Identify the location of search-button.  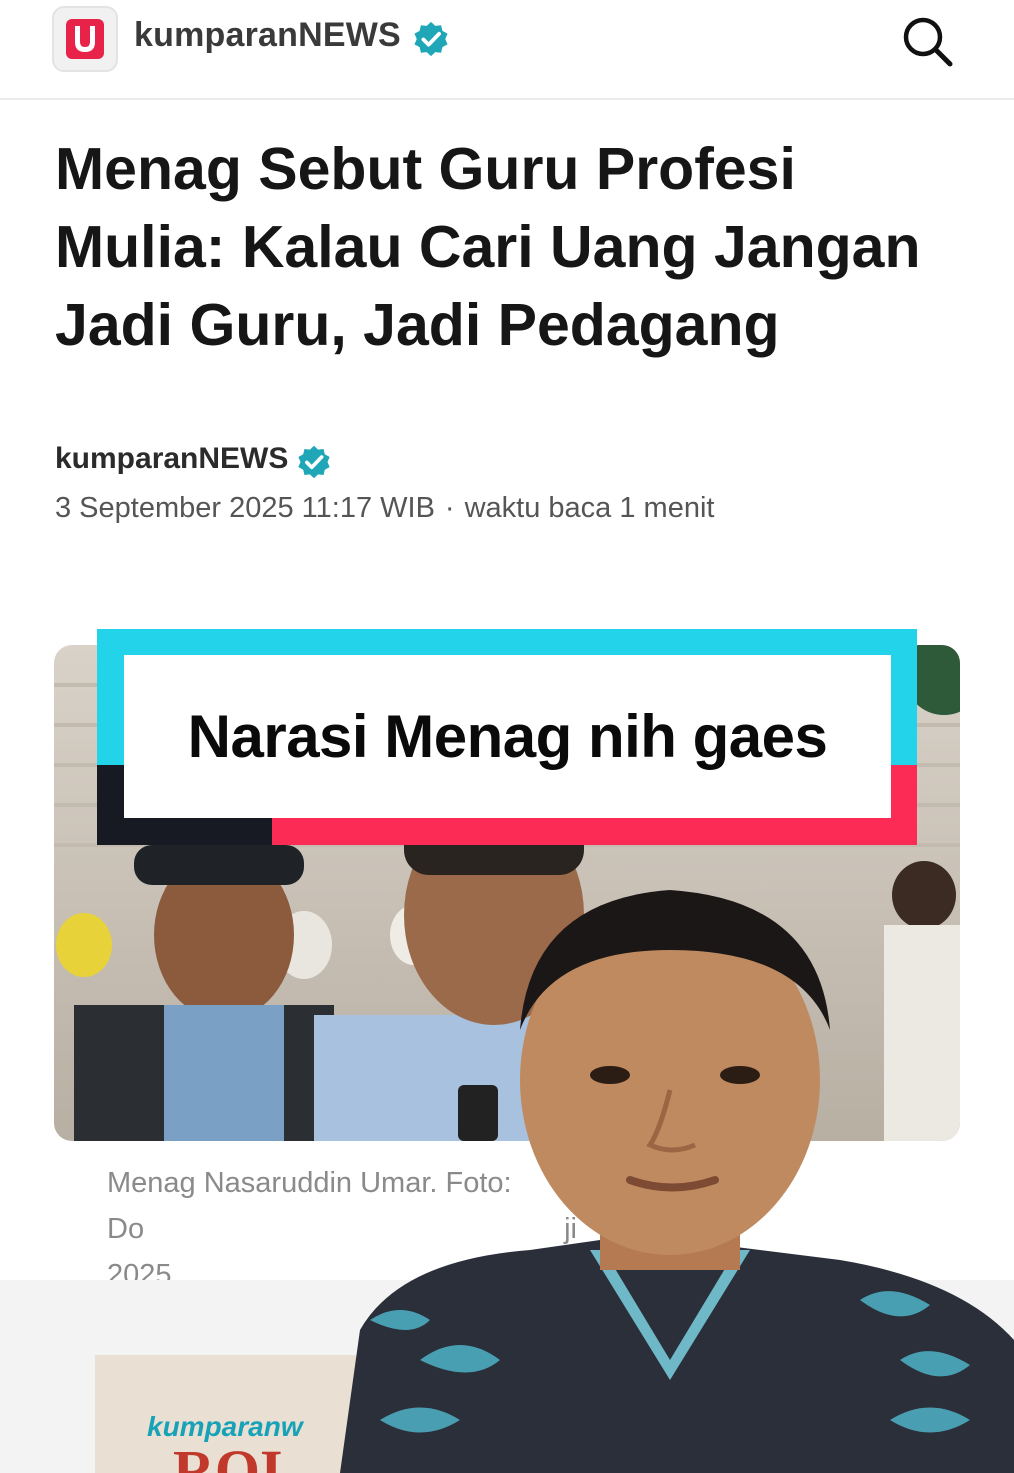
(927, 41).